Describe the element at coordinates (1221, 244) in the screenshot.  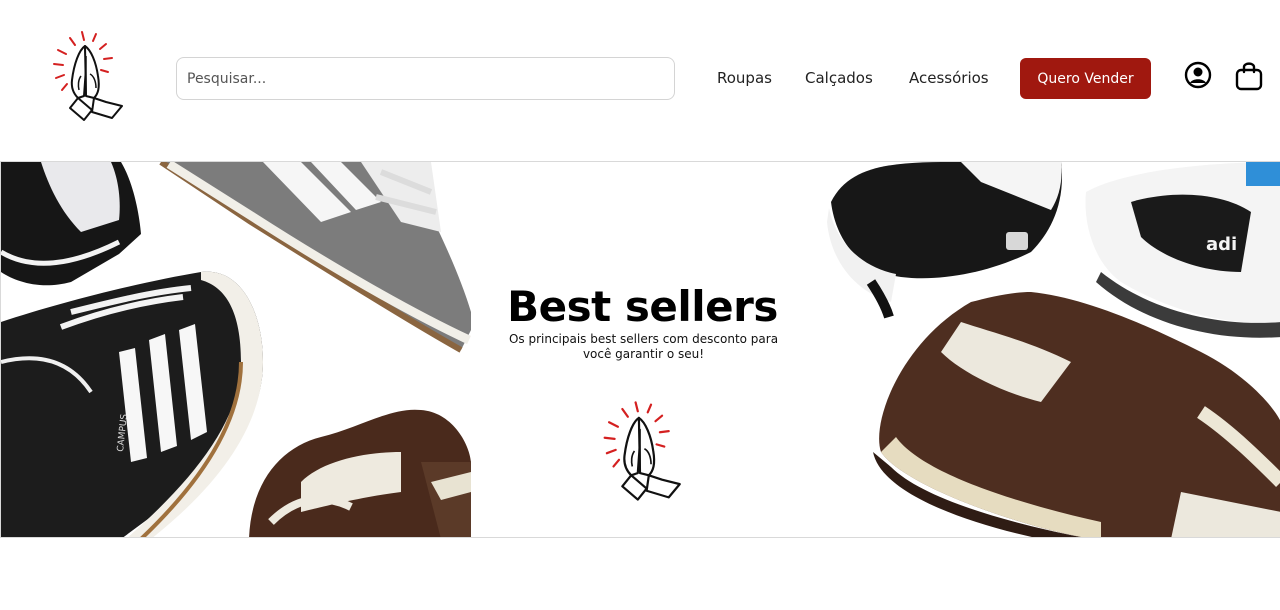
I see `svg-text: adi` at that location.